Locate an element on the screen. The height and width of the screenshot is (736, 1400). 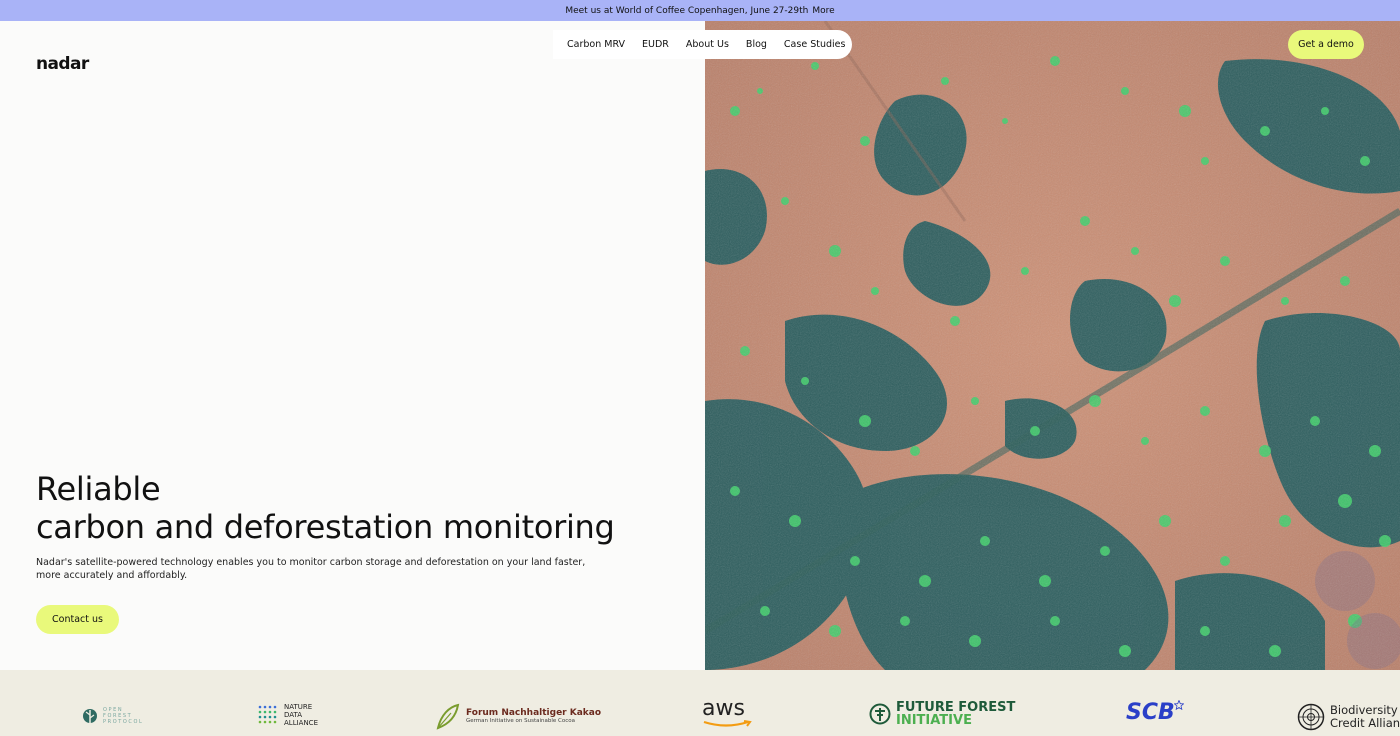
partner-aws: aws is located at coordinates (728, 713).